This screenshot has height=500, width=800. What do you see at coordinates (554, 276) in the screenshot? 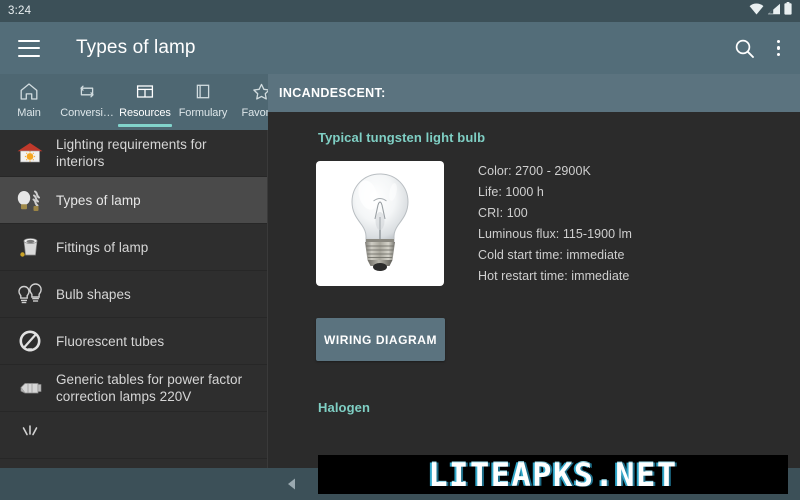
I see `spec-hot-restart-time: Hot restart time: immediate` at bounding box center [554, 276].